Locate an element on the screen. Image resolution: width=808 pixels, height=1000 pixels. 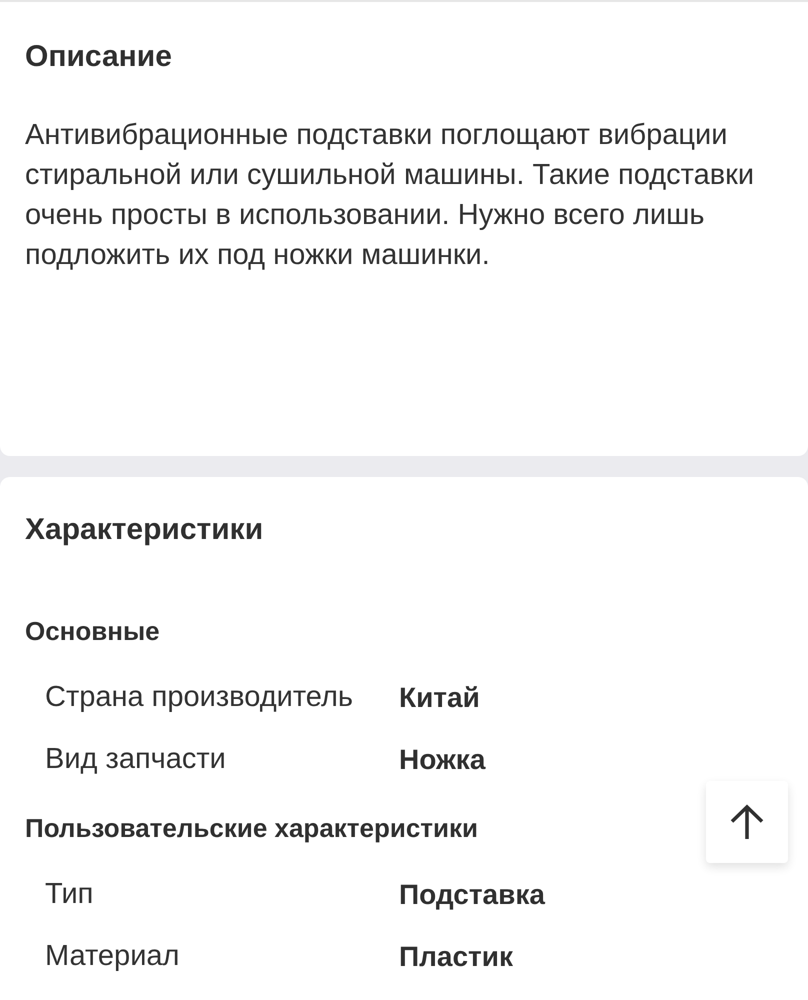
spec-name: Тип is located at coordinates (69, 894).